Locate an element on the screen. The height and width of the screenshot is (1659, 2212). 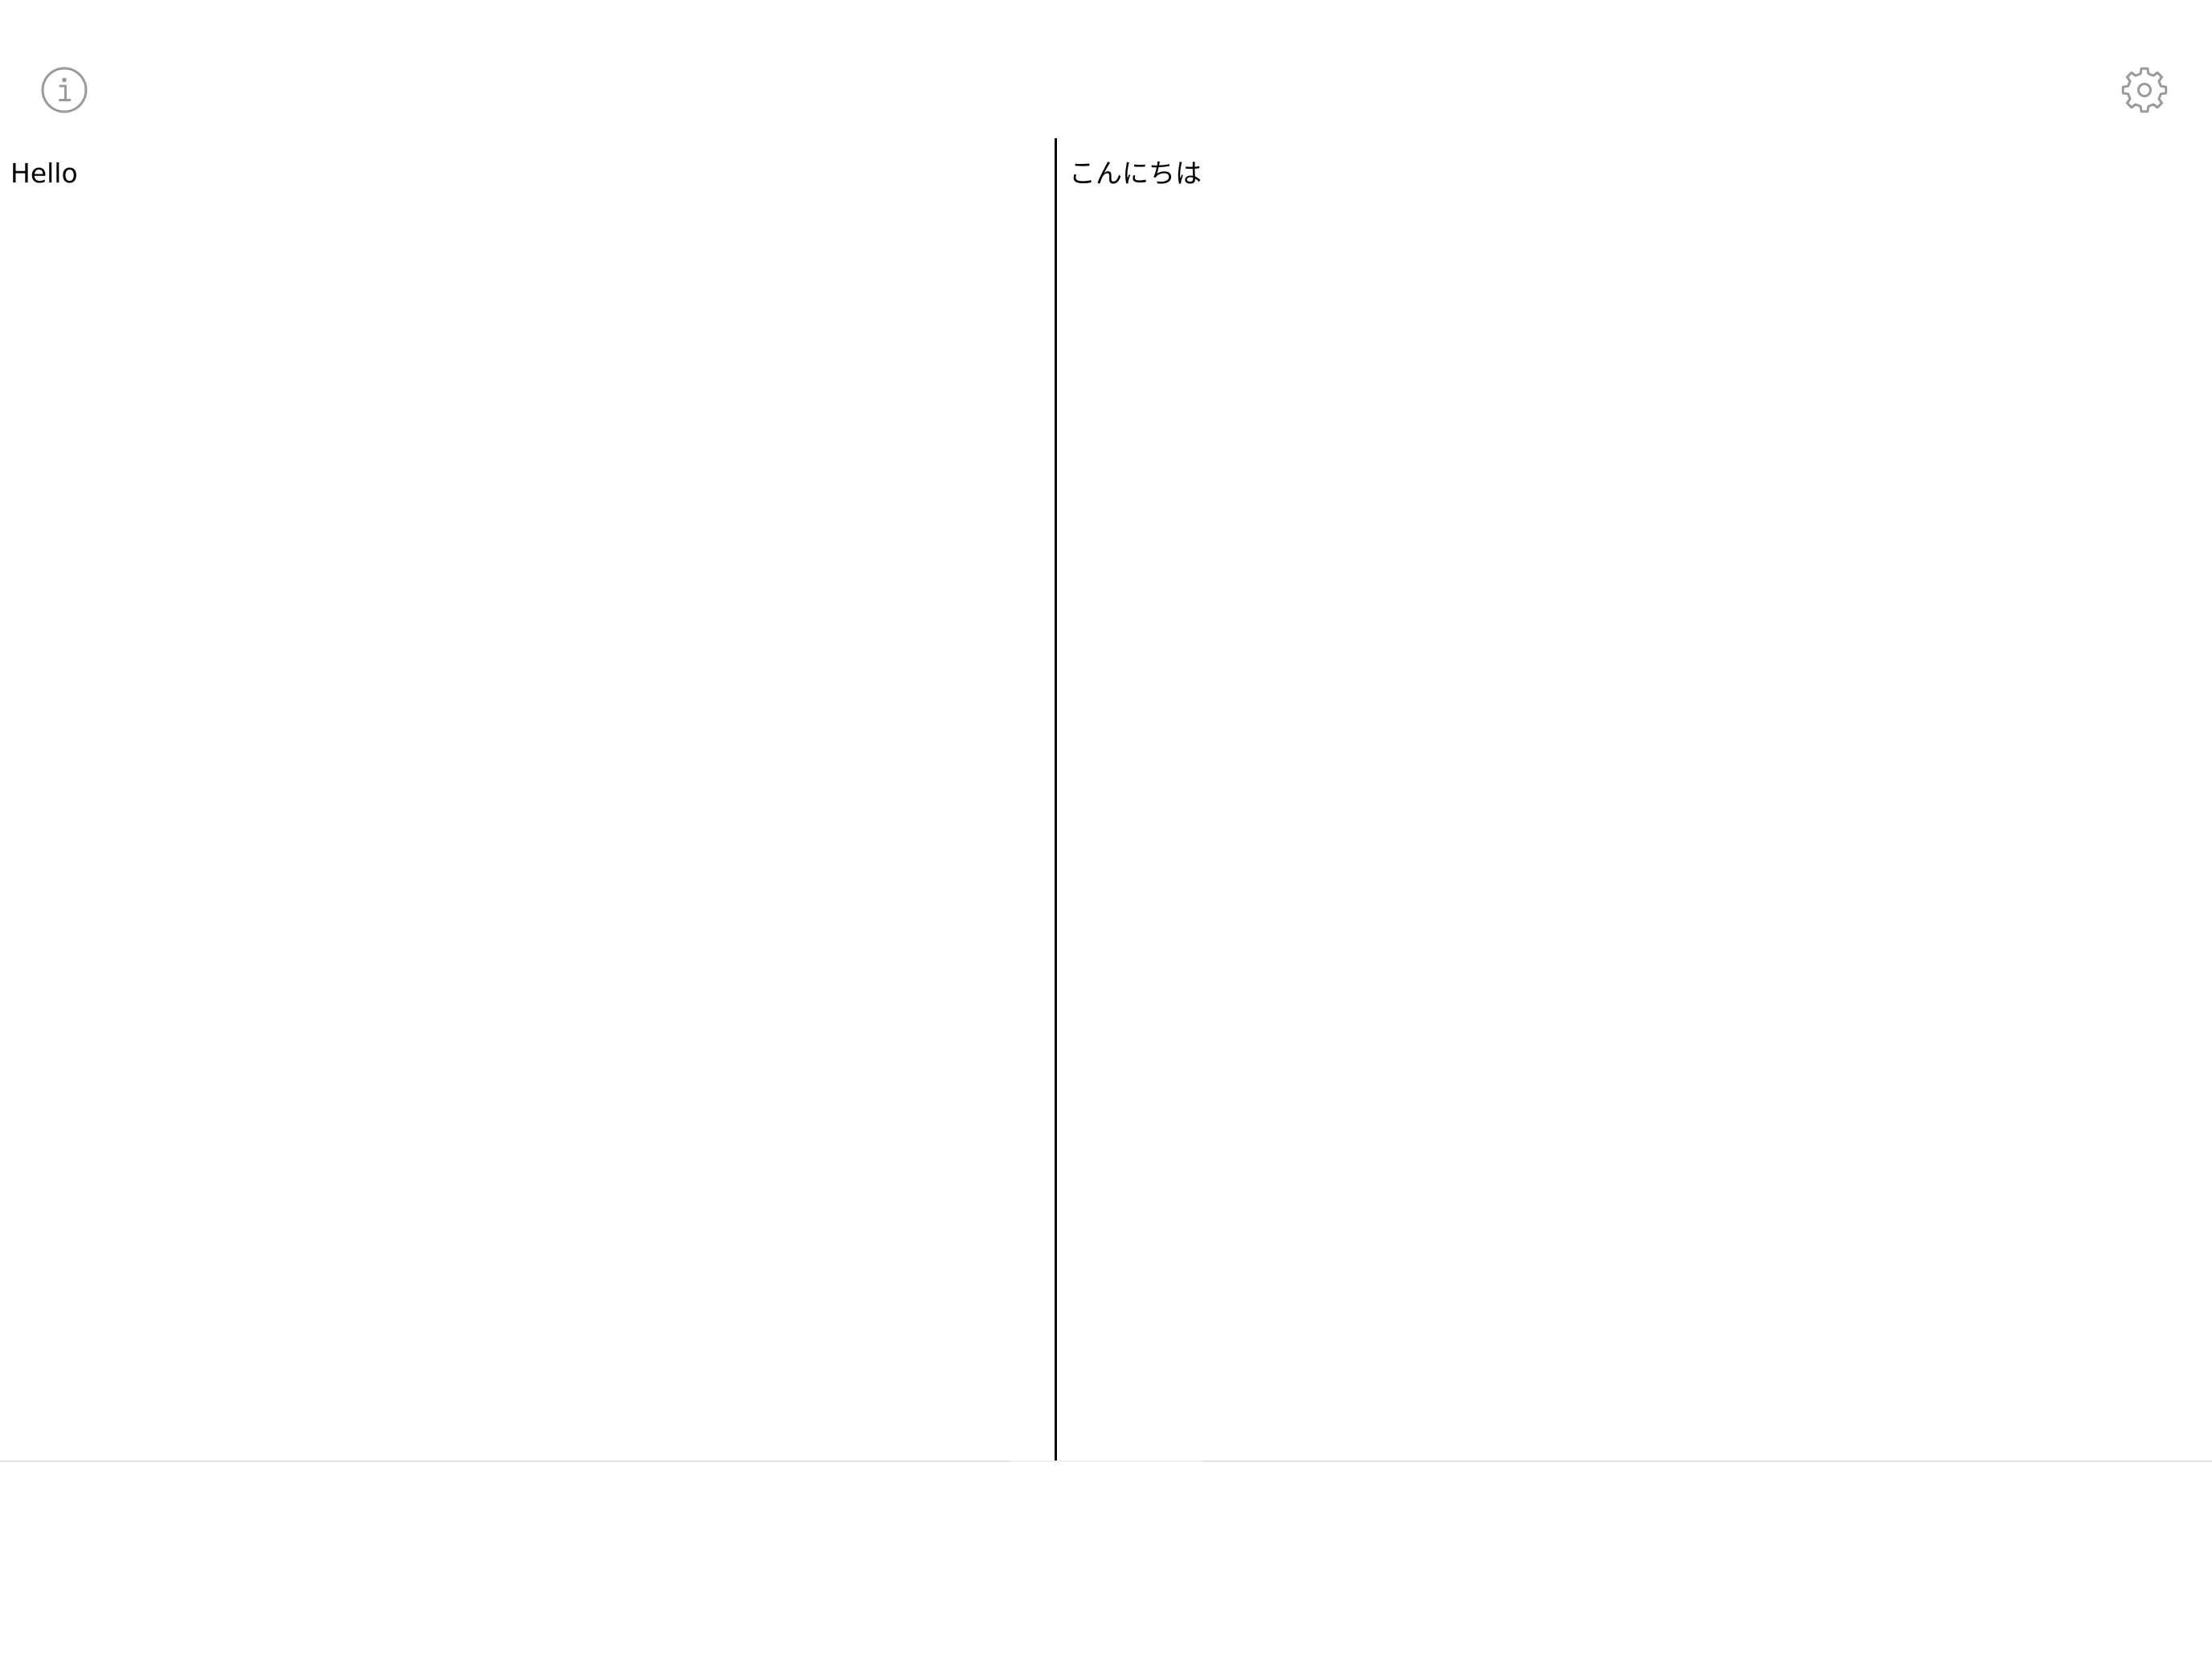
source-text: Hello is located at coordinates (44, 173).